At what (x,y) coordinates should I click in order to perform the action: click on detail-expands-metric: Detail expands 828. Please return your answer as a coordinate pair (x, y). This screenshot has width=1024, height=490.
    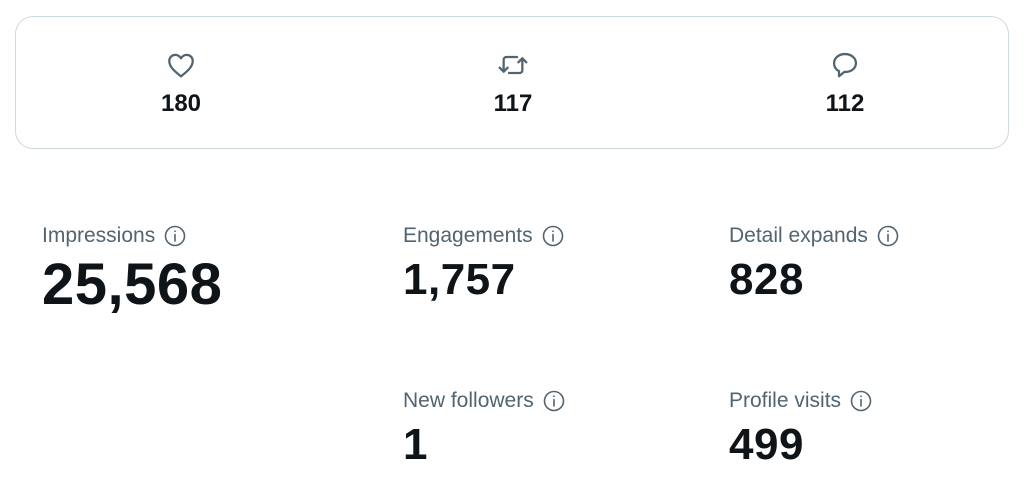
    Looking at the image, I should click on (814, 264).